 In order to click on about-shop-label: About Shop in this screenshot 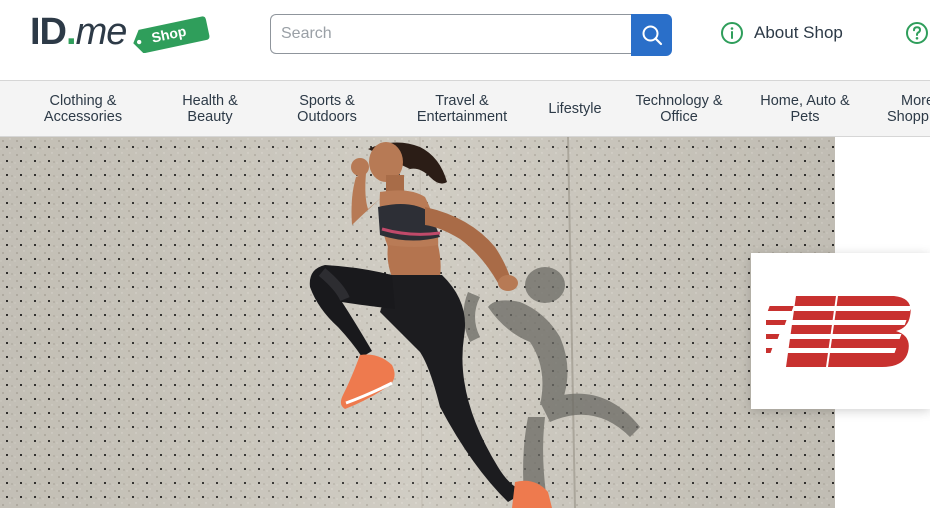, I will do `click(798, 32)`.